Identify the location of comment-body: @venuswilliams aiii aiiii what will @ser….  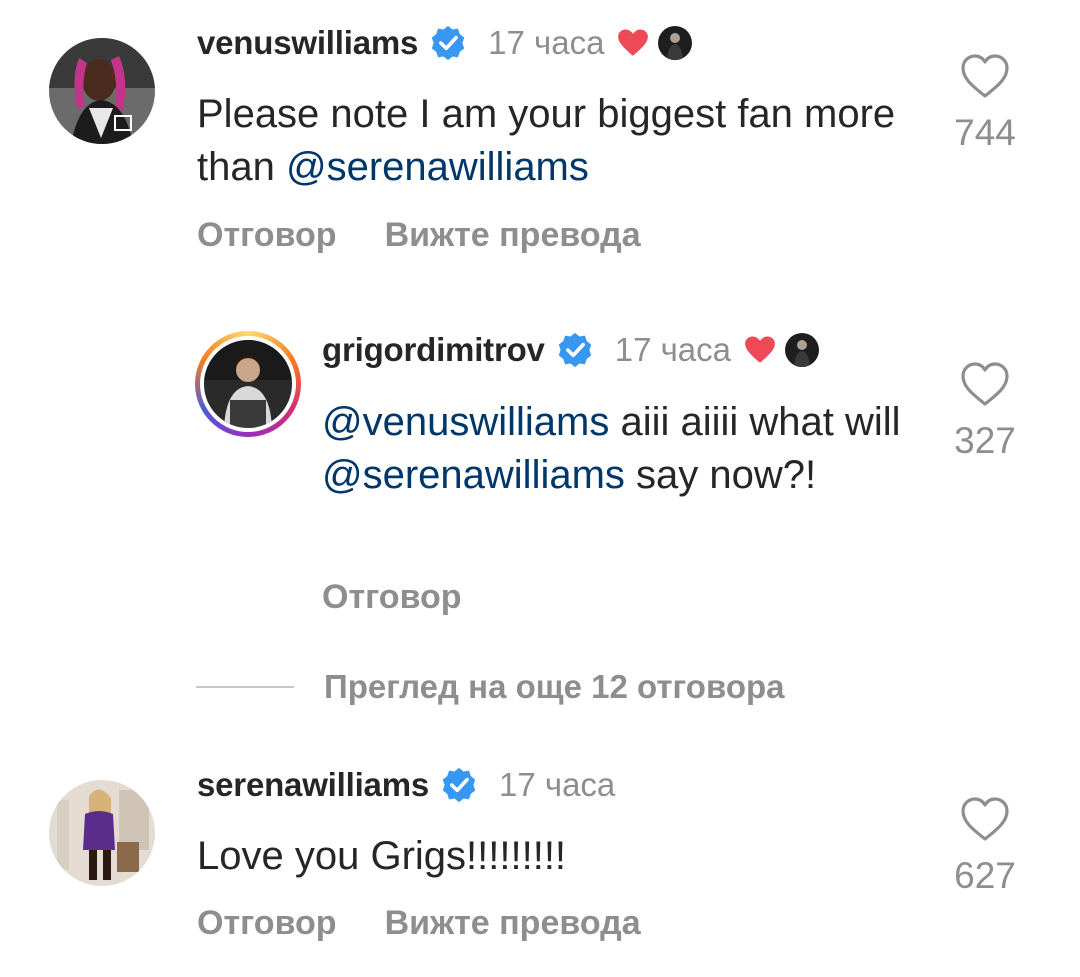
(627, 449).